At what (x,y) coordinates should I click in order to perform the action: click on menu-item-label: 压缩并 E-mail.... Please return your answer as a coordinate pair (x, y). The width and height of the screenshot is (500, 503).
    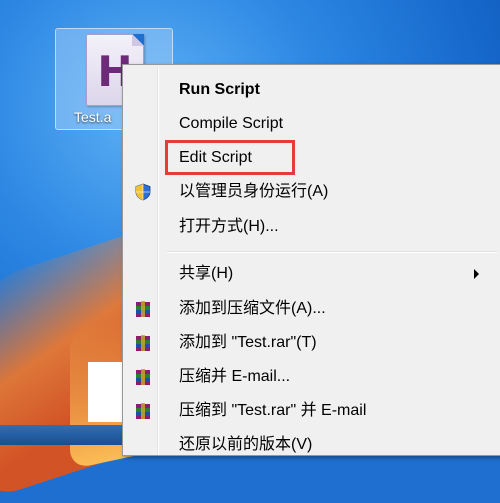
    Looking at the image, I should click on (235, 376).